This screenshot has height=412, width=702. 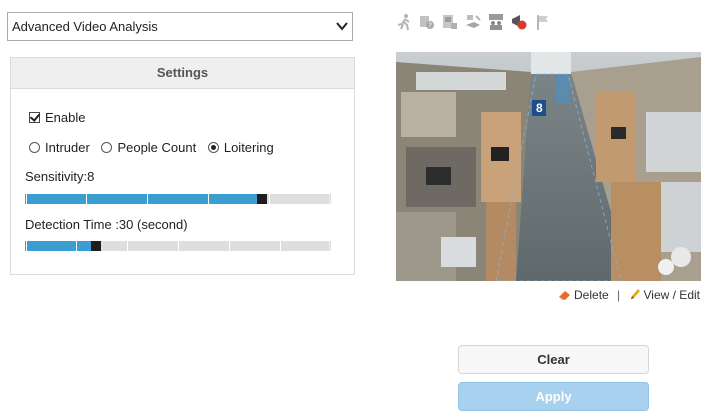 What do you see at coordinates (262, 199) in the screenshot?
I see `sensitivity-thumb` at bounding box center [262, 199].